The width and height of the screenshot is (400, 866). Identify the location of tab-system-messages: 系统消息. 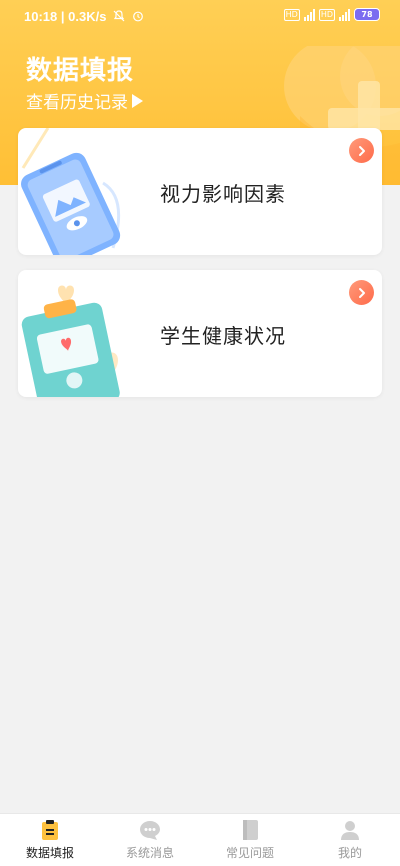
(150, 840).